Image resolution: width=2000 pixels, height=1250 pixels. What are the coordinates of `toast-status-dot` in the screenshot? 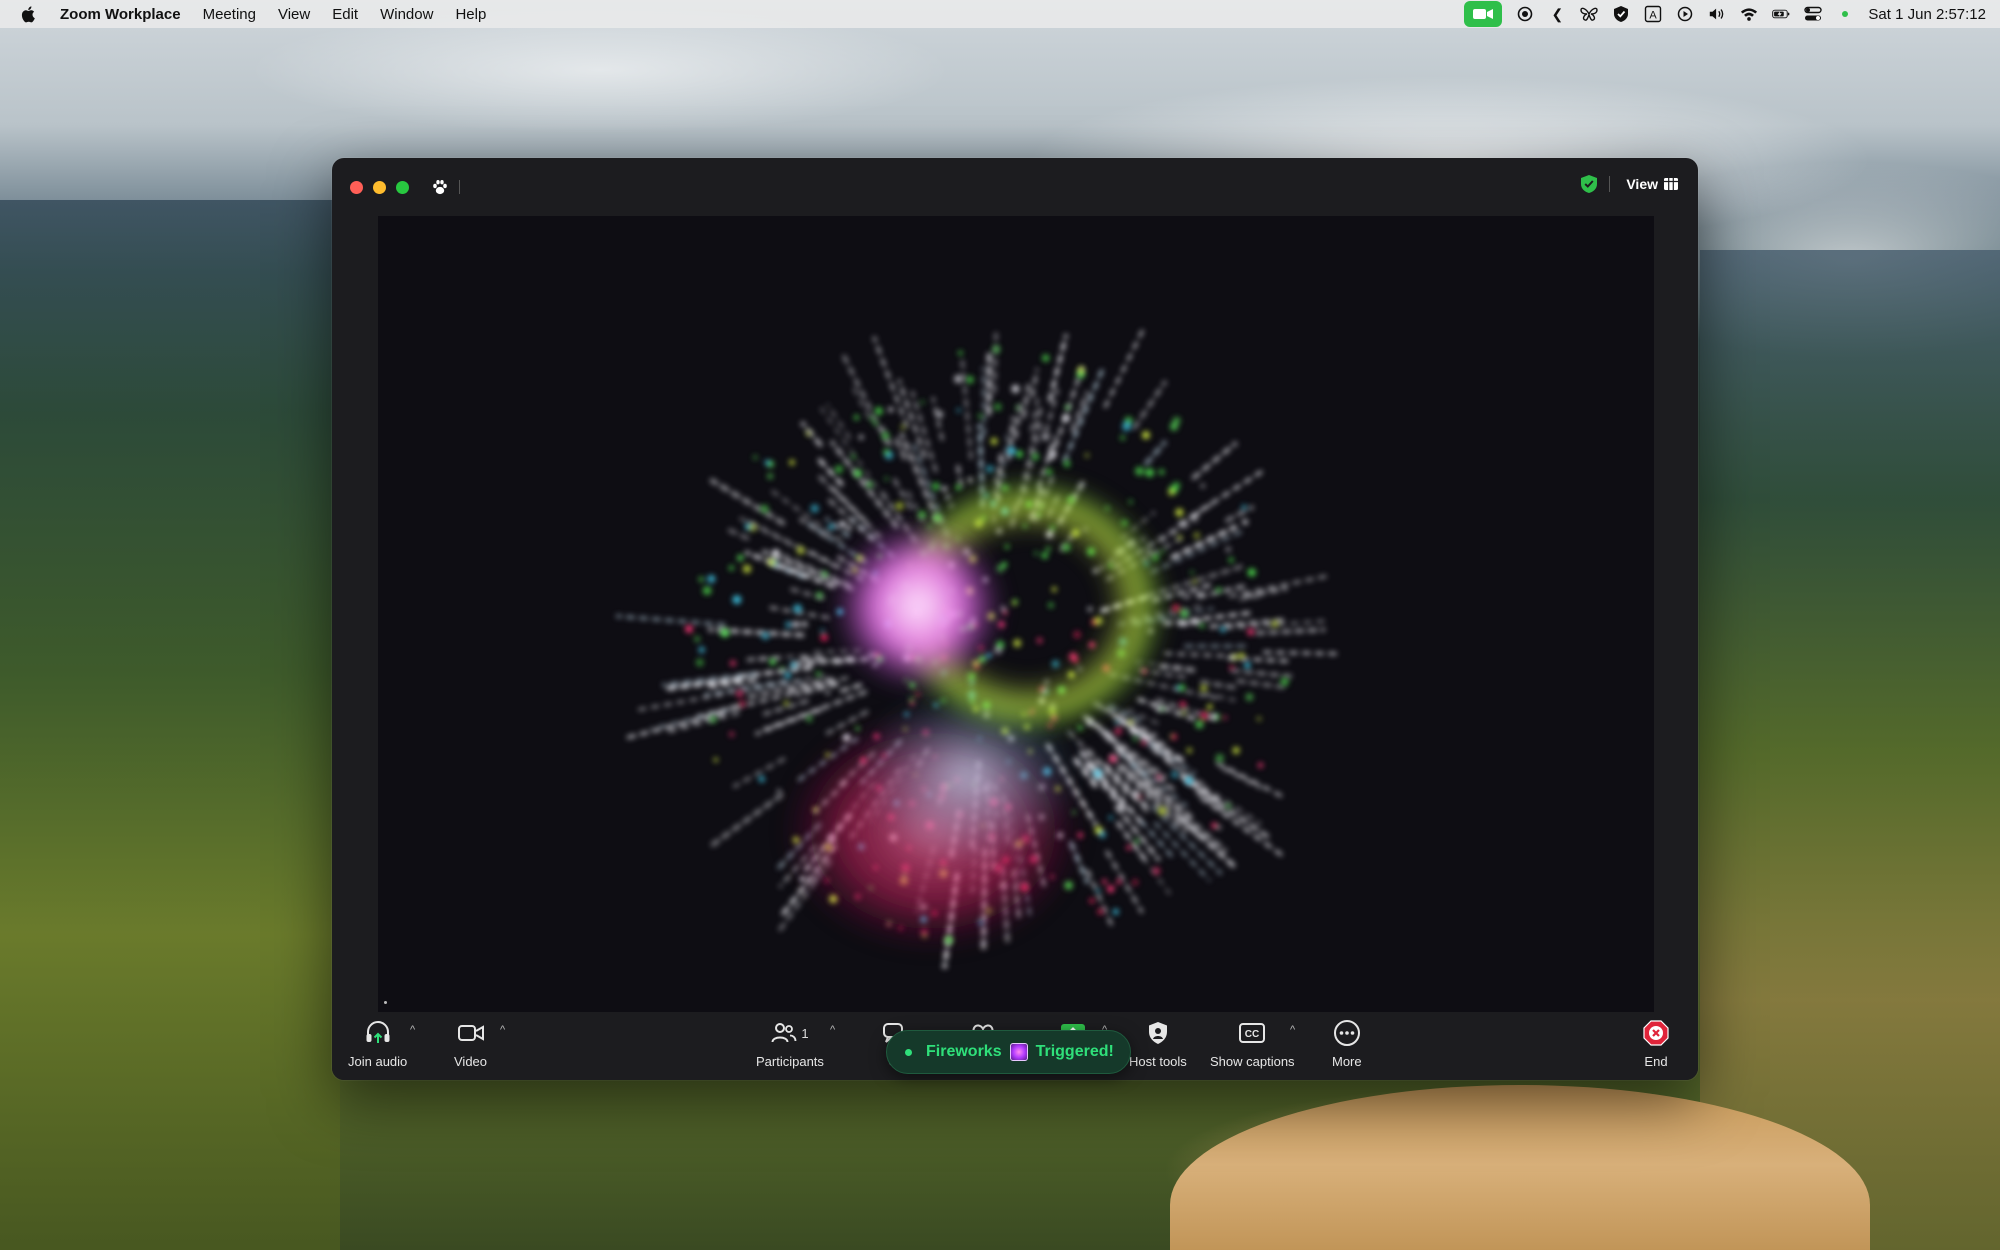 It's located at (908, 1052).